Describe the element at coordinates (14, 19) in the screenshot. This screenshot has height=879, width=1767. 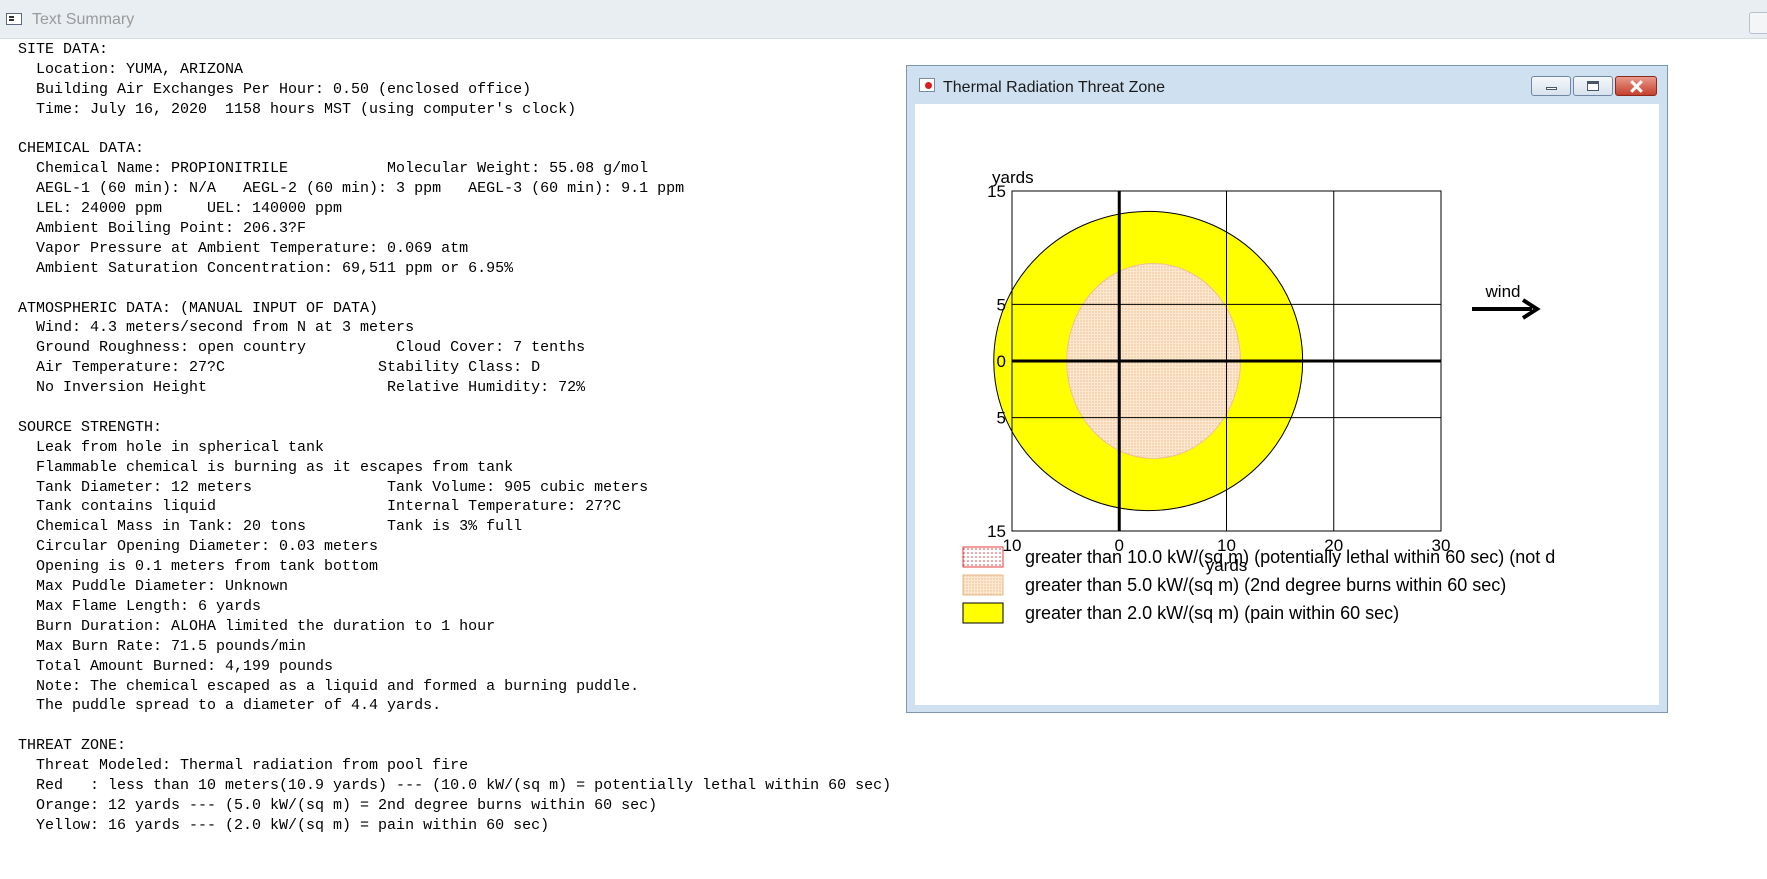
I see `text-summary-app-icon` at that location.